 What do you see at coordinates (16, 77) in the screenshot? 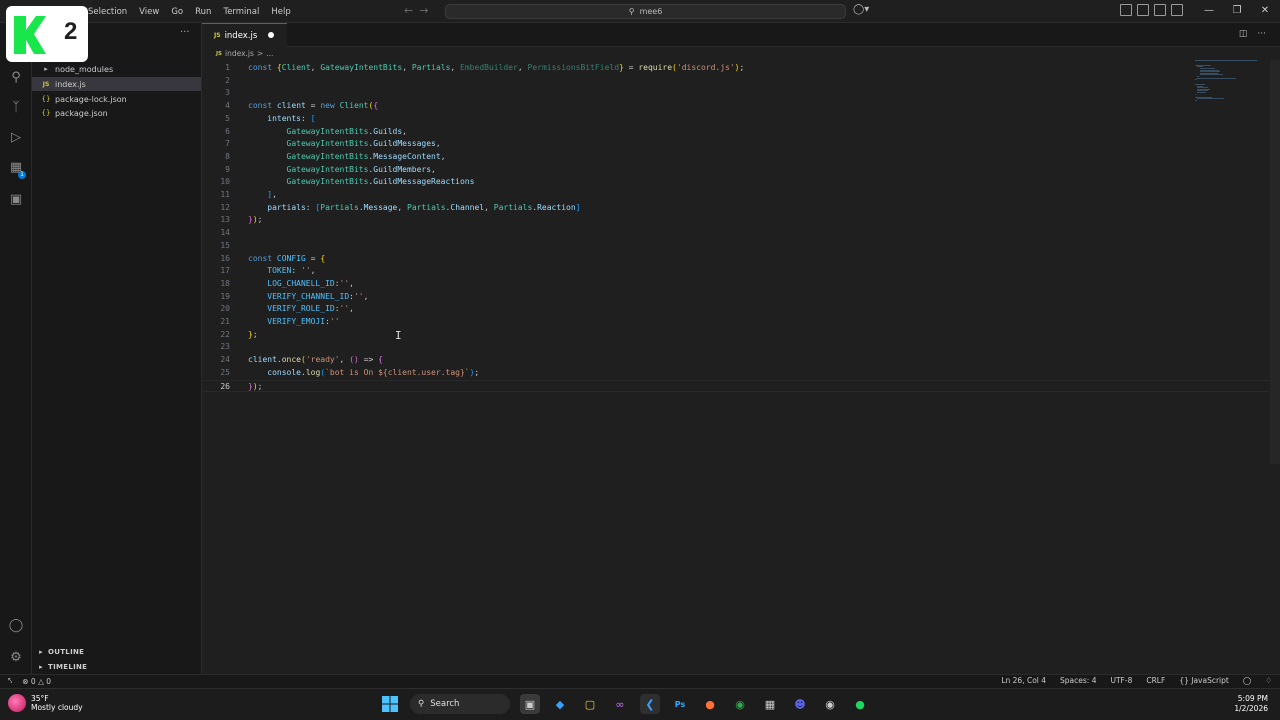
I see `search-icon: ⚲` at bounding box center [16, 77].